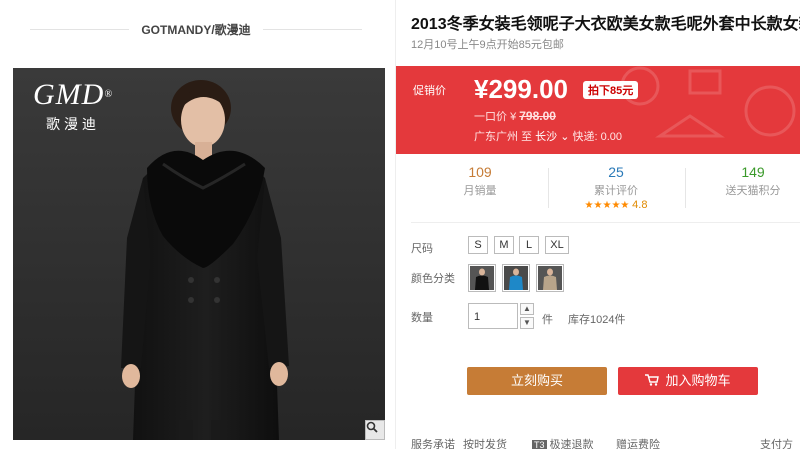  I want to click on ship-destination-select: 长沙 ⌄, so click(552, 137).